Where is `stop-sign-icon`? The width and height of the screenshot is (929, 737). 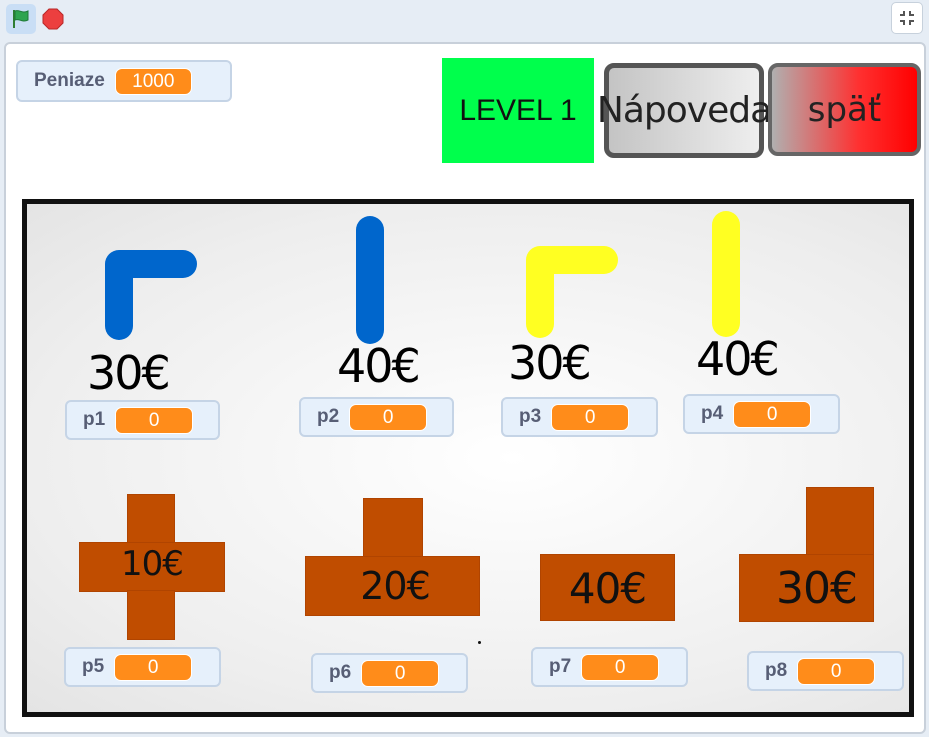
stop-sign-icon is located at coordinates (53, 19).